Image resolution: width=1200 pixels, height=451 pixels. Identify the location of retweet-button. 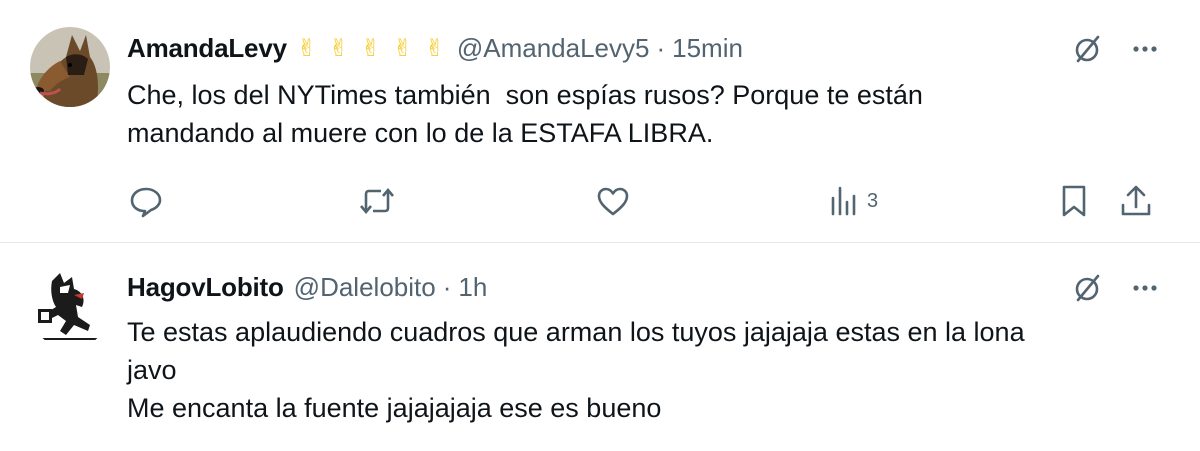
(377, 201).